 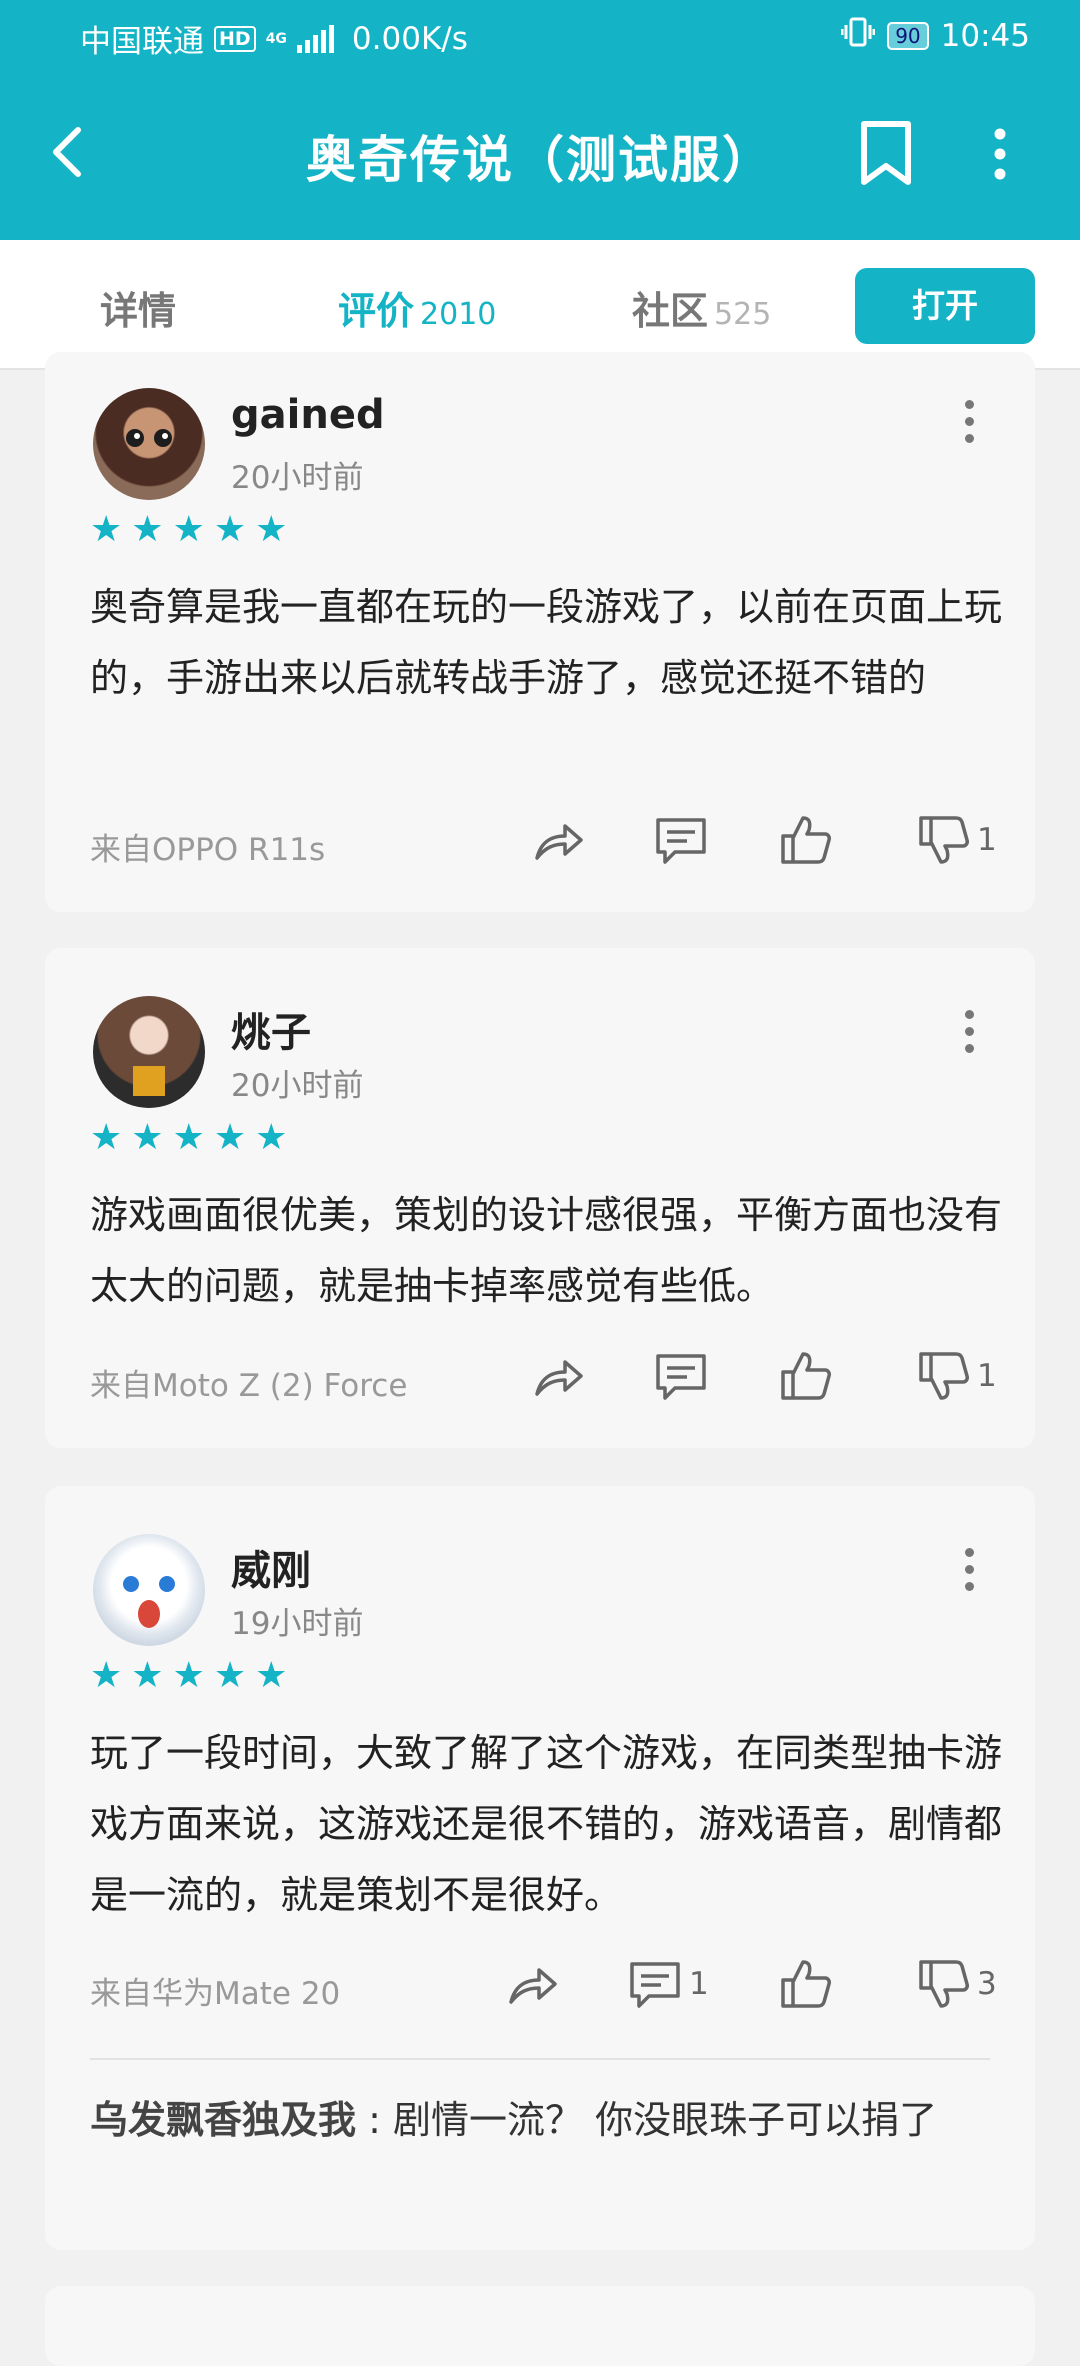 I want to click on carrier-label: 中国联通, so click(x=142, y=42).